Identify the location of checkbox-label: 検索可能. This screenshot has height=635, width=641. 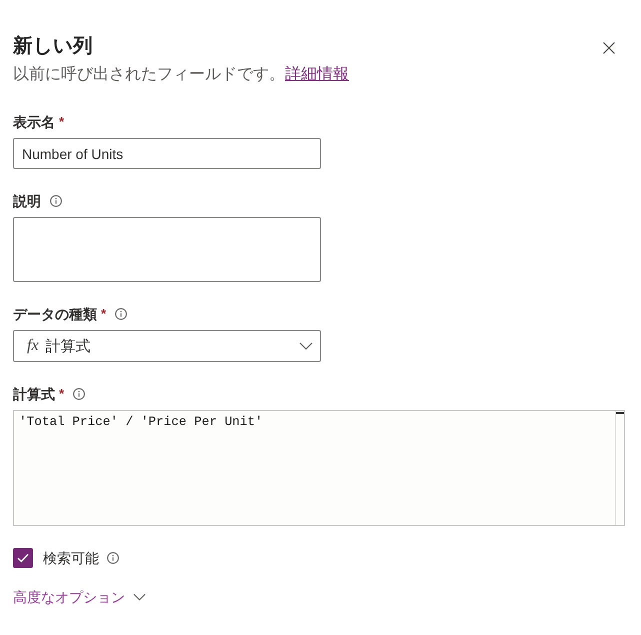
(71, 558).